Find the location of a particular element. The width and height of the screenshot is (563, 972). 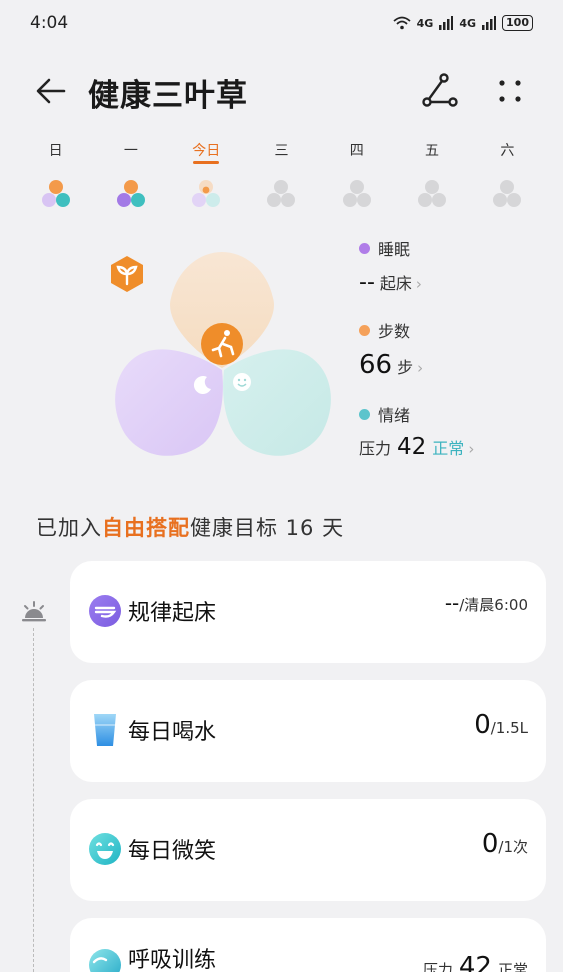

week-selector: 日 一 今日 三 四 五 六 is located at coordinates (281, 178).